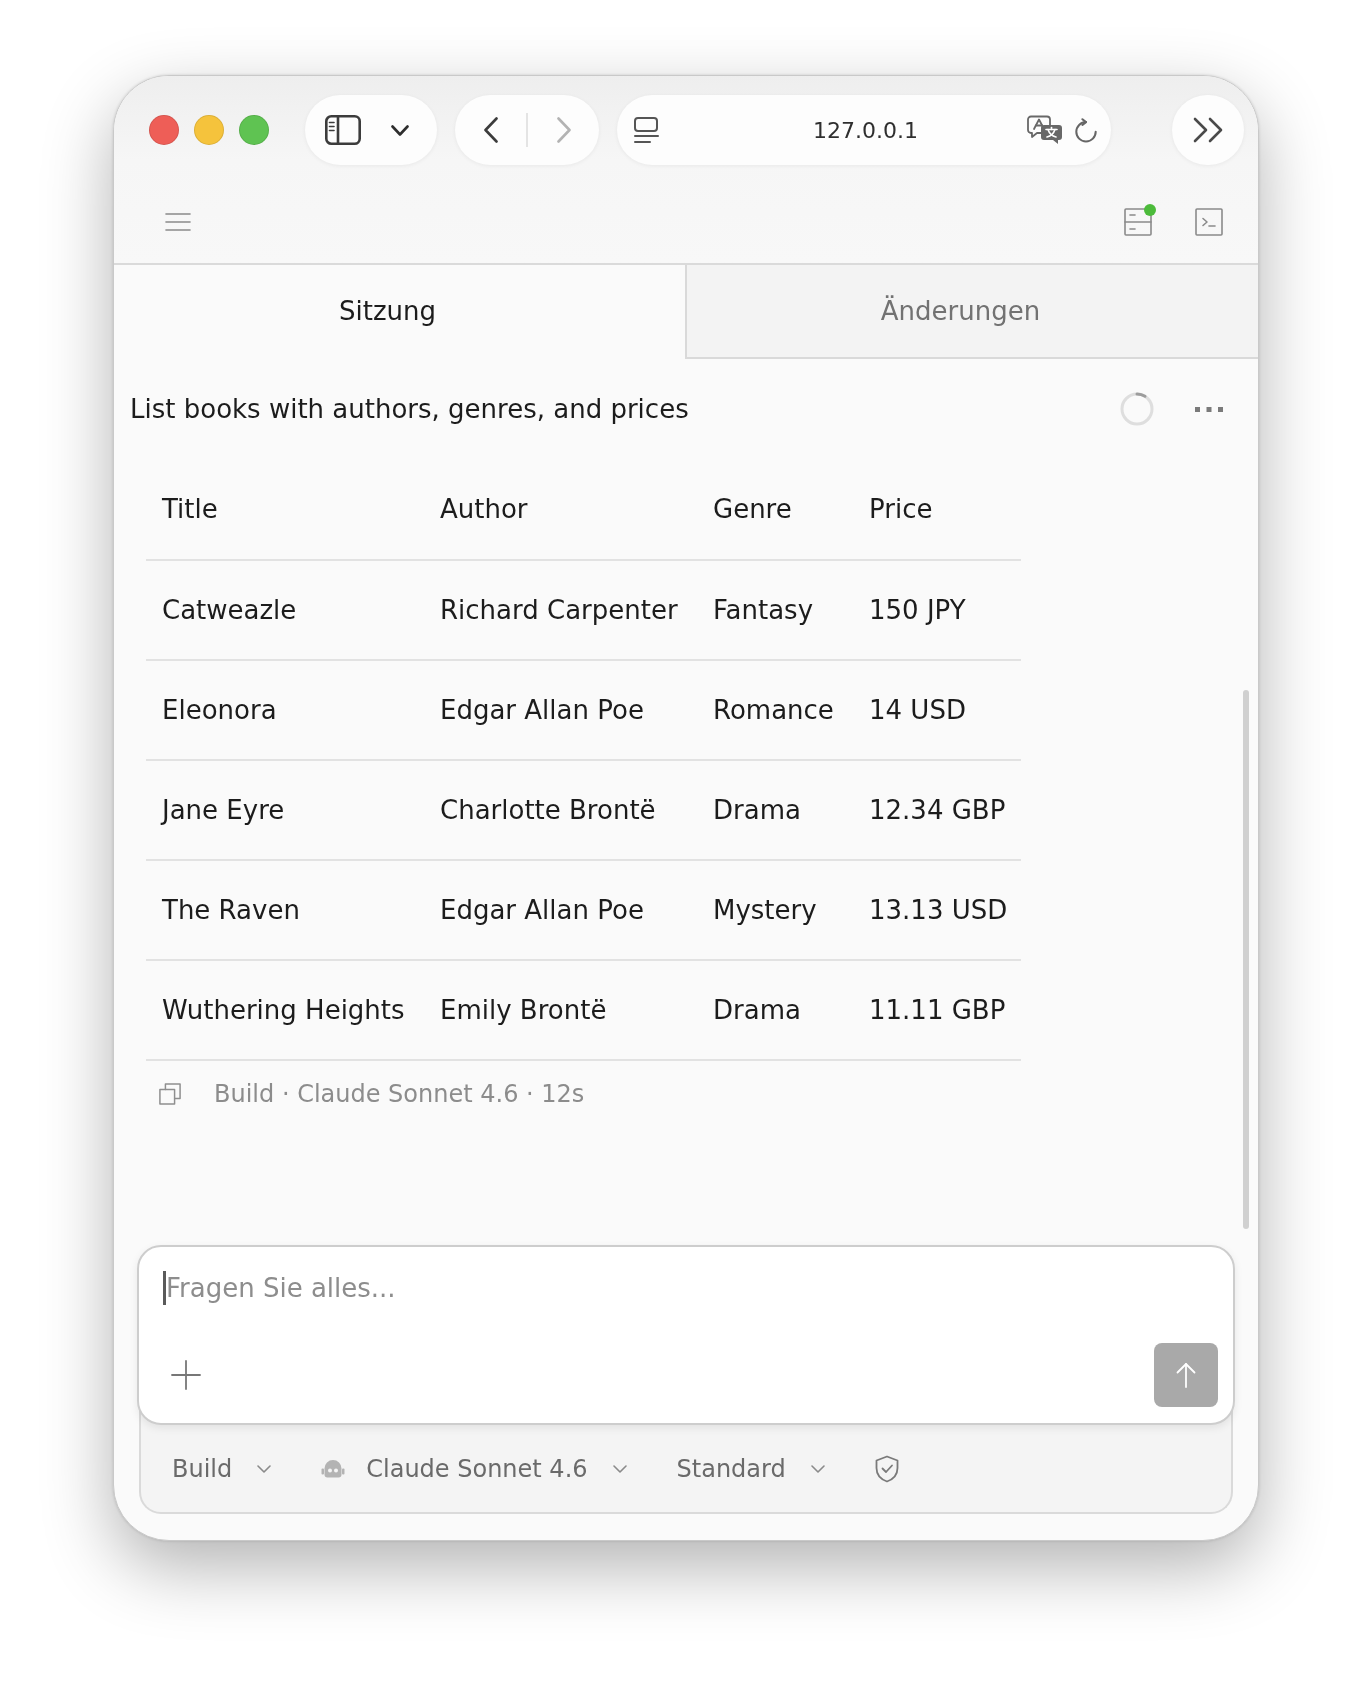 This screenshot has width=1372, height=1690. Describe the element at coordinates (178, 222) in the screenshot. I see `menu-icon` at that location.